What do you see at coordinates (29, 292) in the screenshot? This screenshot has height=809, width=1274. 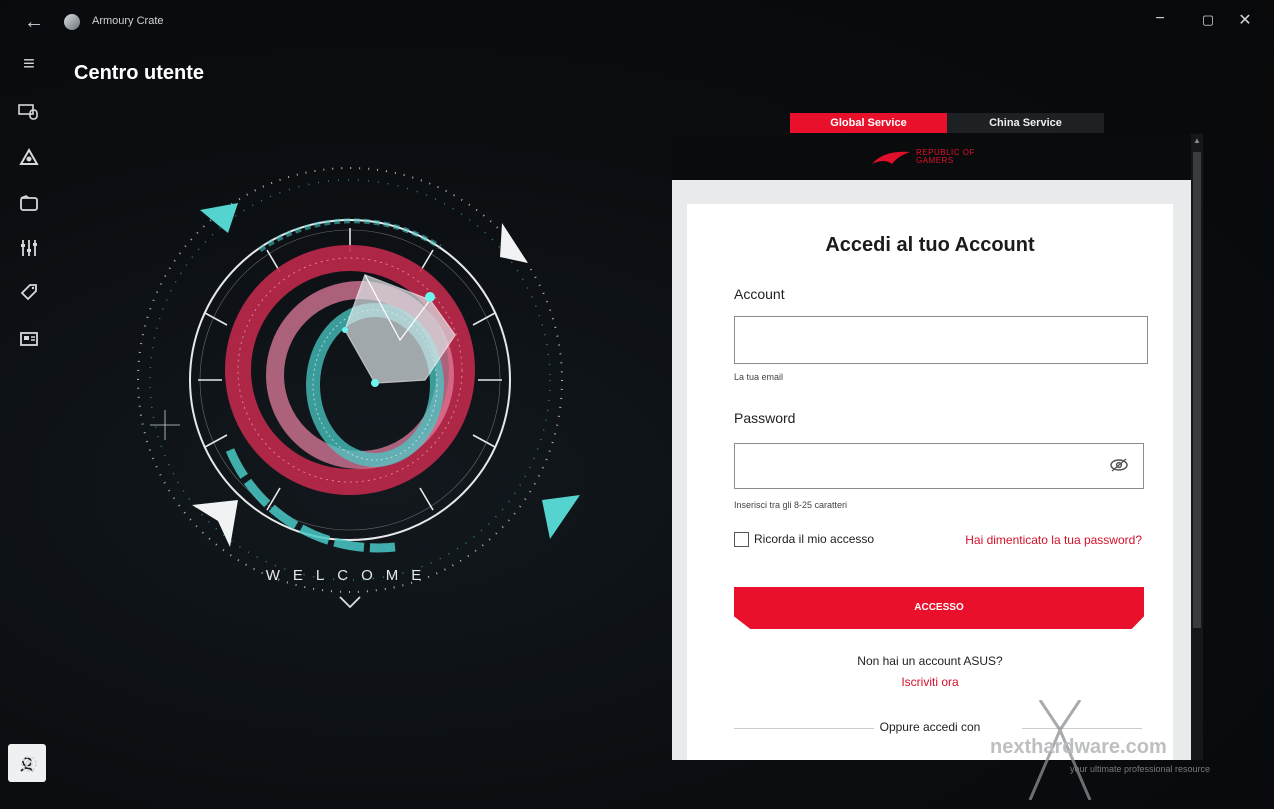 I see `deals-tag-icon` at bounding box center [29, 292].